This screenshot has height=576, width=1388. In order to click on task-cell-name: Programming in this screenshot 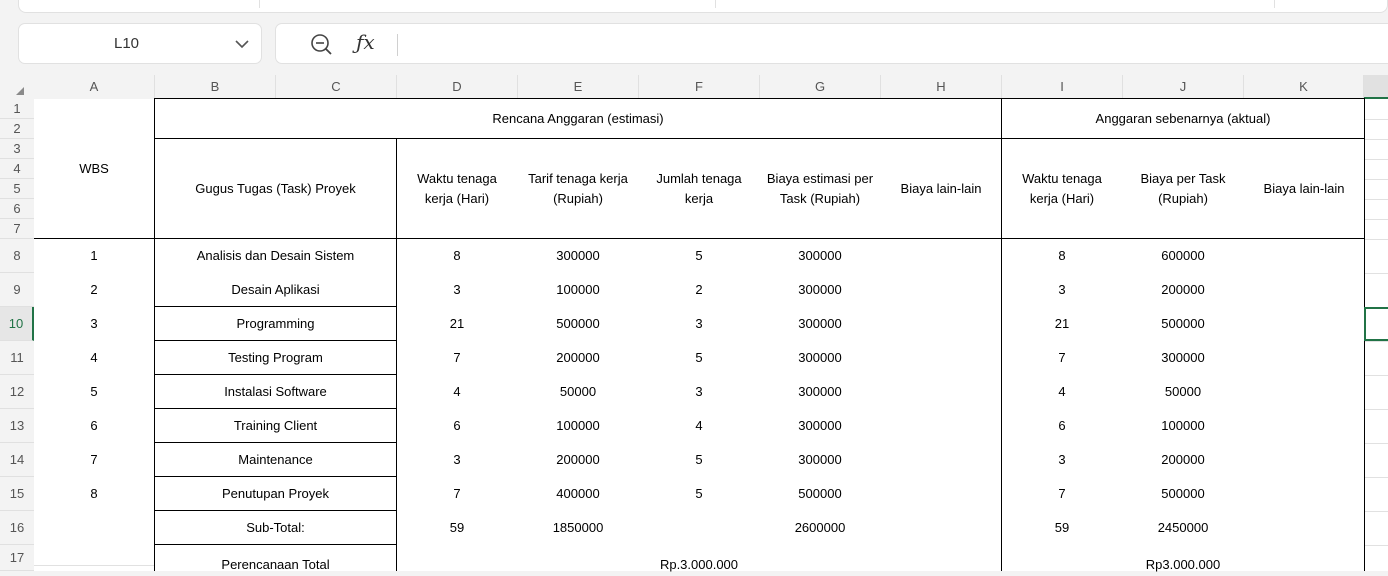, I will do `click(275, 324)`.